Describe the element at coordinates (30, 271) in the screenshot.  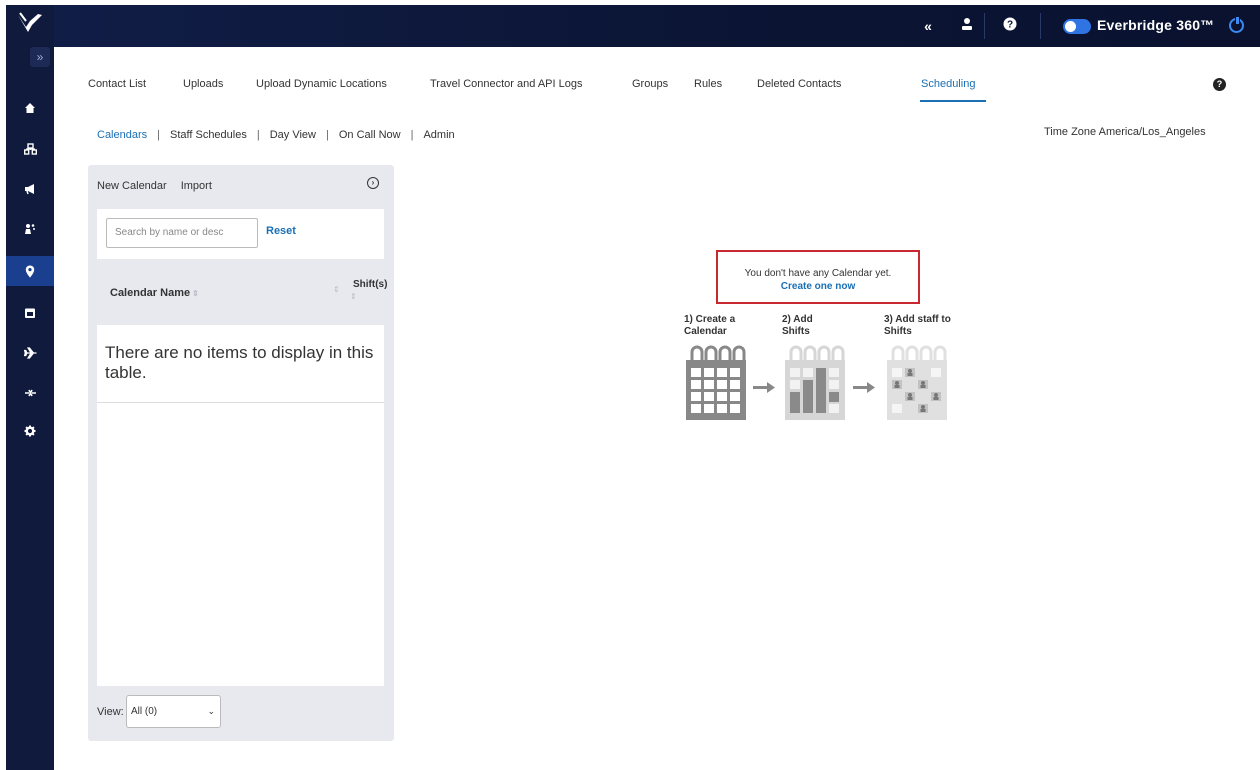
I see `location-icon` at that location.